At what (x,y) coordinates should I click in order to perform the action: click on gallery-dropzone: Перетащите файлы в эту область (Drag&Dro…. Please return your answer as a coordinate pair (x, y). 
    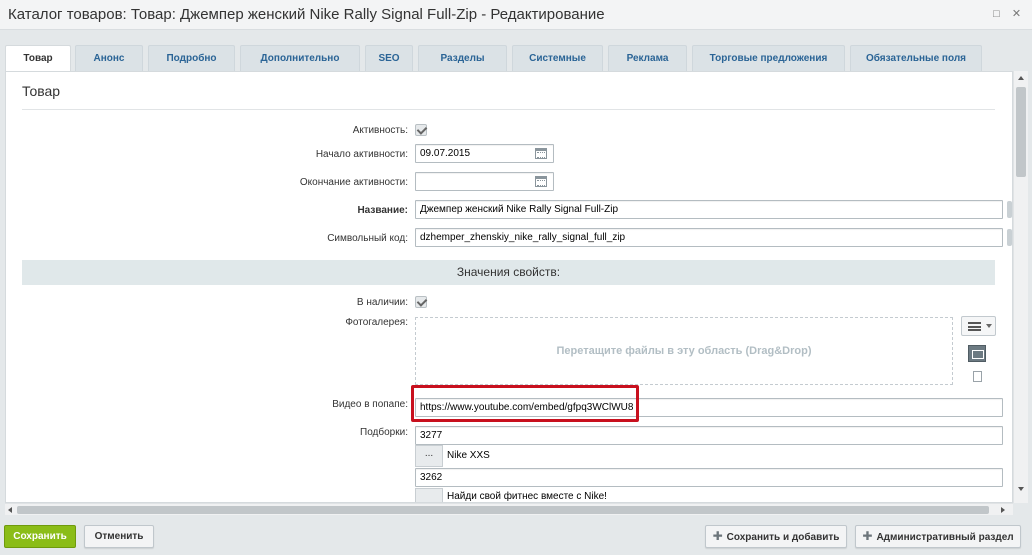
    Looking at the image, I should click on (684, 351).